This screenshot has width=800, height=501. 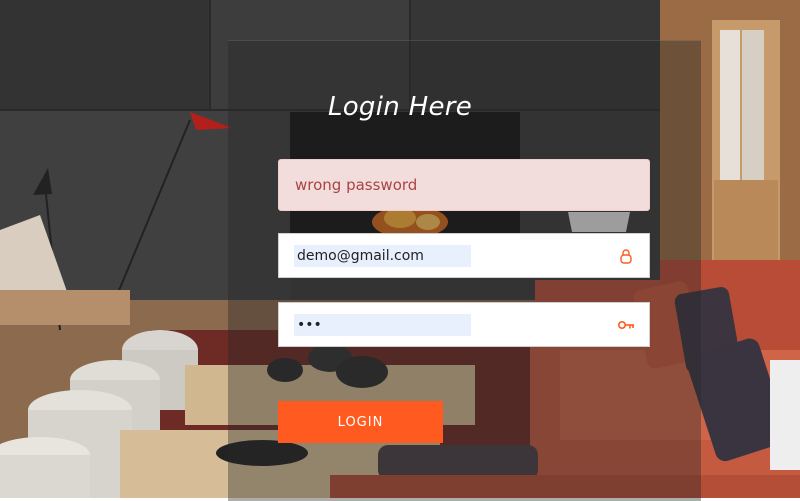 I want to click on password-field, so click(x=464, y=324).